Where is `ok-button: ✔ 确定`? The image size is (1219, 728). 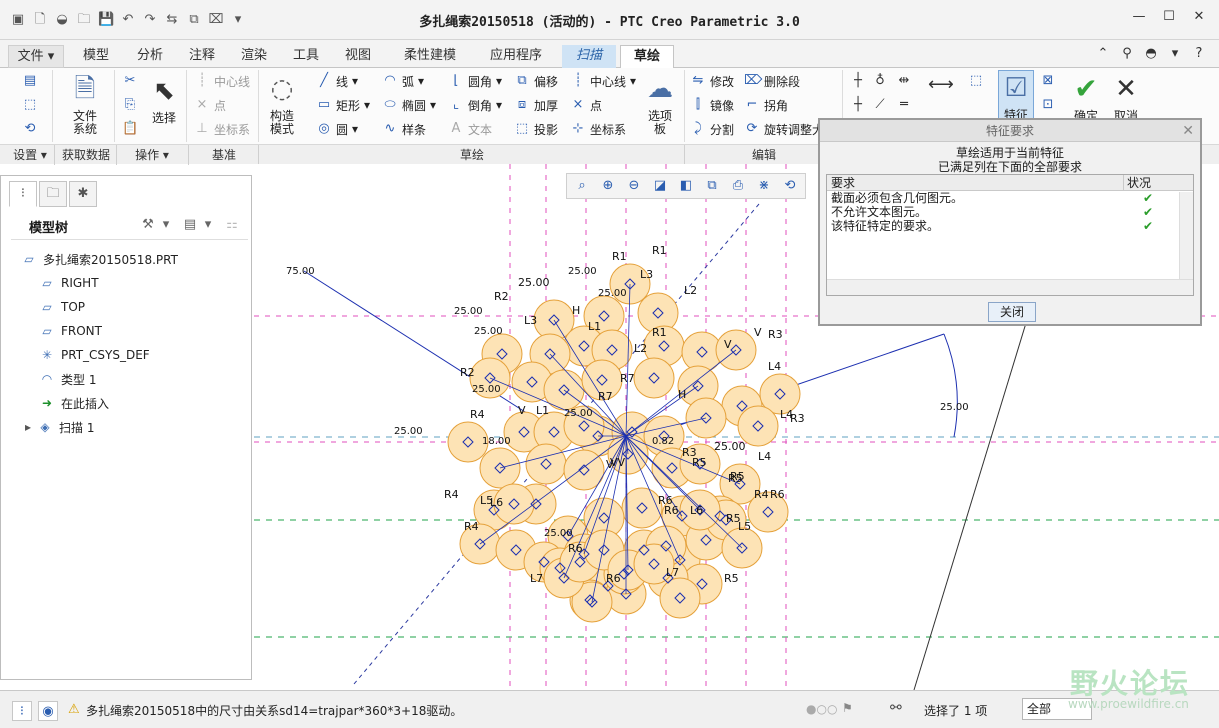 ok-button: ✔ 确定 is located at coordinates (1086, 97).